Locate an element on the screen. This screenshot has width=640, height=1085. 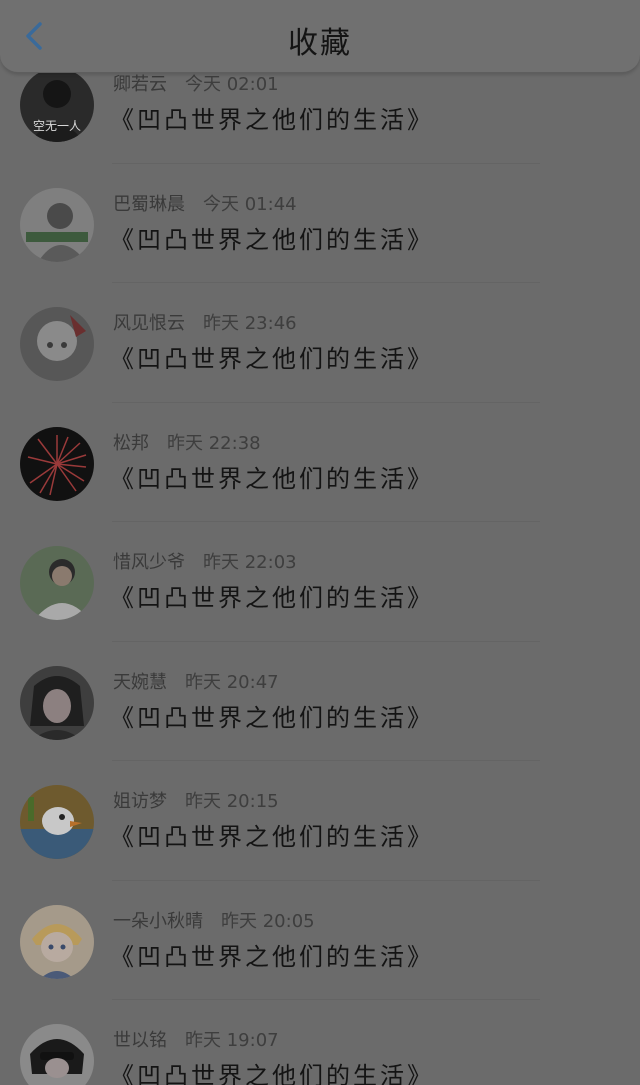
list-item: 风见恨云 昨天 23:46 《凹凸世界之他们的生活》 is located at coordinates (320, 343).